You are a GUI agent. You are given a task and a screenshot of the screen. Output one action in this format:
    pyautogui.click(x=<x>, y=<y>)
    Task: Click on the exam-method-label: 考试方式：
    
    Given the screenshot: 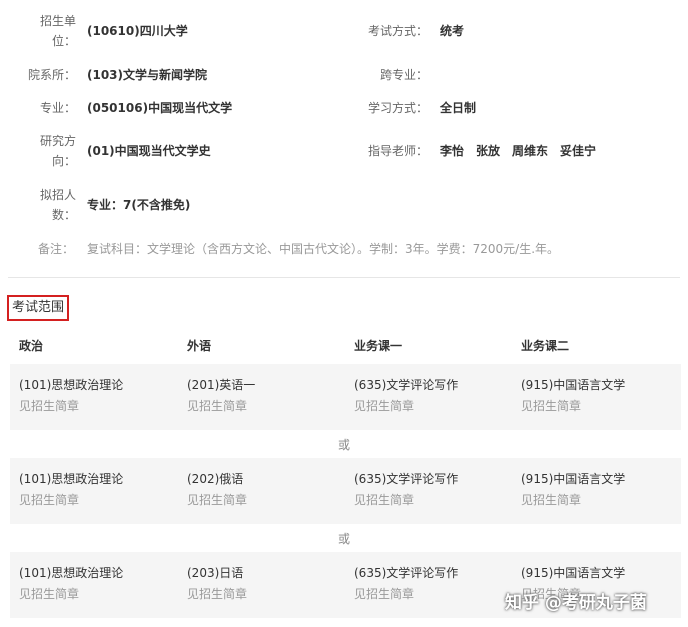 What is the action you would take?
    pyautogui.click(x=397, y=31)
    